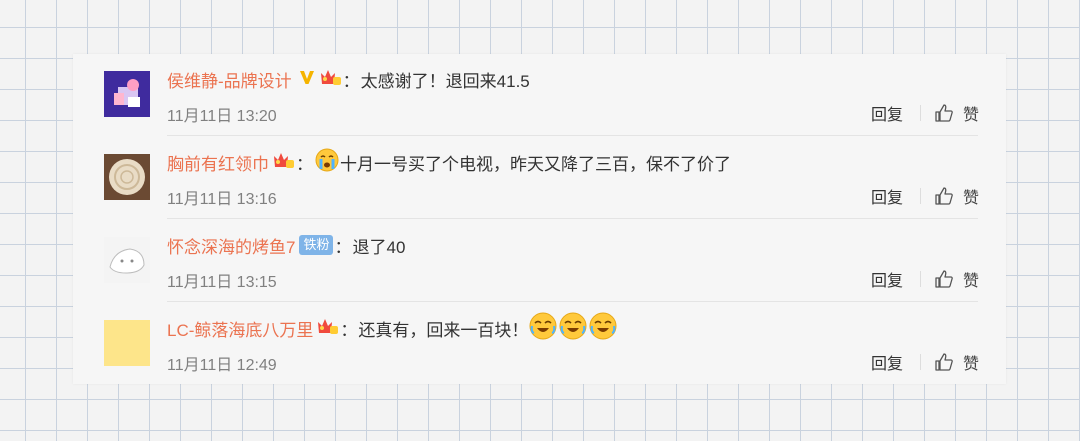  I want to click on comment-text: 退了40, so click(379, 247).